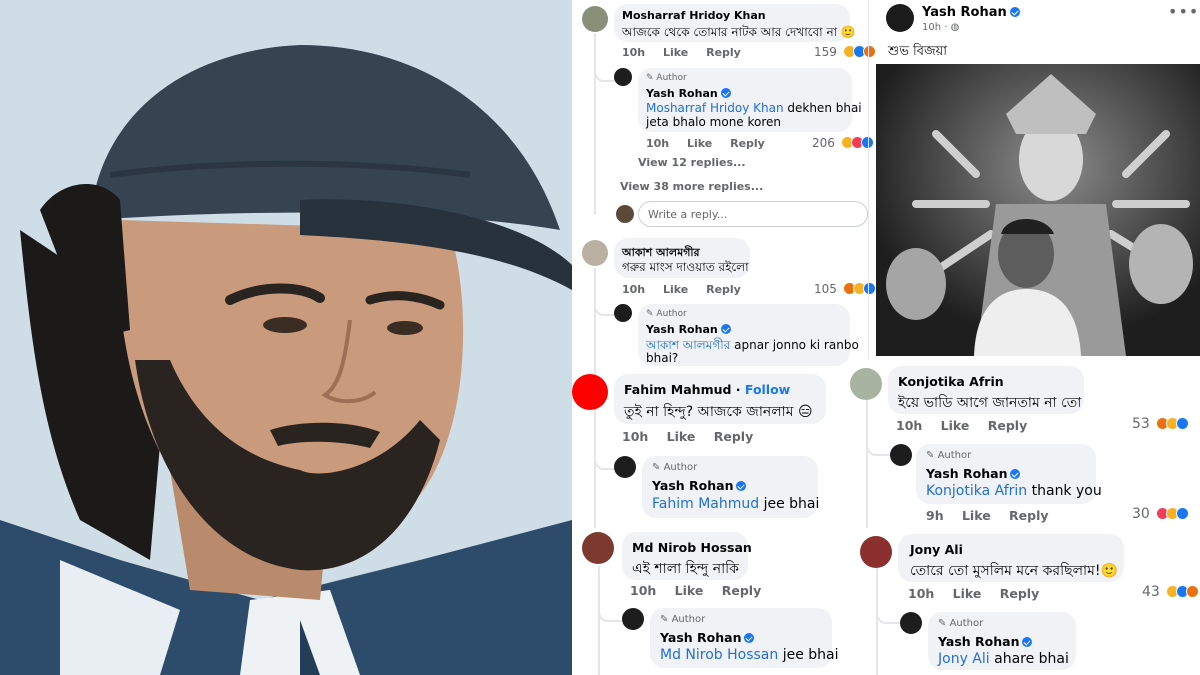 The image size is (1200, 675). I want to click on reply-time: 10h, so click(658, 143).